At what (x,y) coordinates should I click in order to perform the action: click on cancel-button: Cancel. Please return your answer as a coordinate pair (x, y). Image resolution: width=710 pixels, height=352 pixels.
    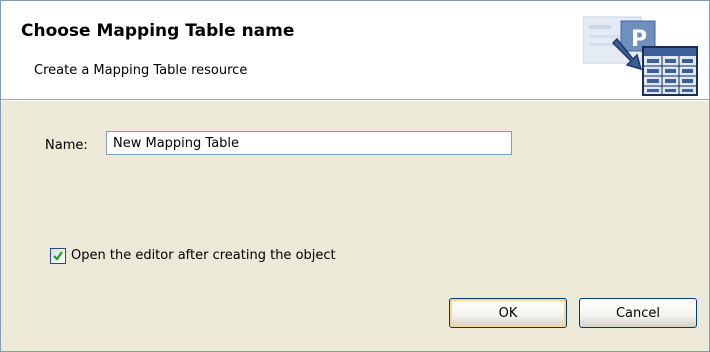
    Looking at the image, I should click on (638, 313).